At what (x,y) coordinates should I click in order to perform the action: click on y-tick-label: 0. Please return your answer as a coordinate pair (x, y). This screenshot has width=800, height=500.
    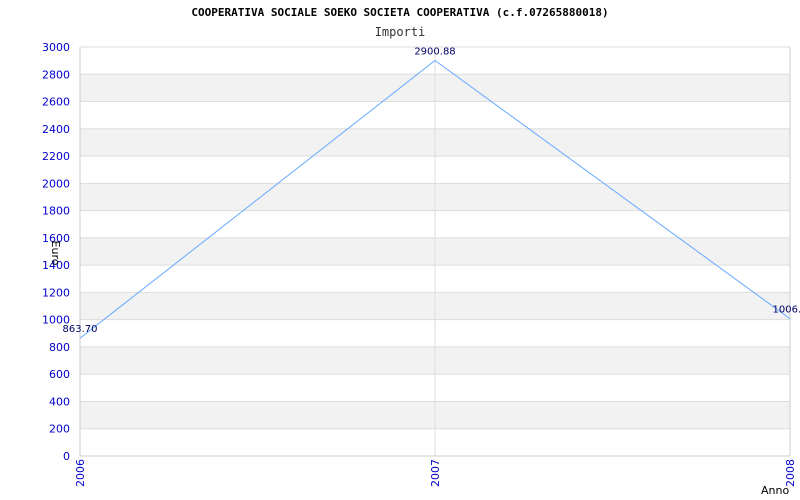
    Looking at the image, I should click on (66, 456).